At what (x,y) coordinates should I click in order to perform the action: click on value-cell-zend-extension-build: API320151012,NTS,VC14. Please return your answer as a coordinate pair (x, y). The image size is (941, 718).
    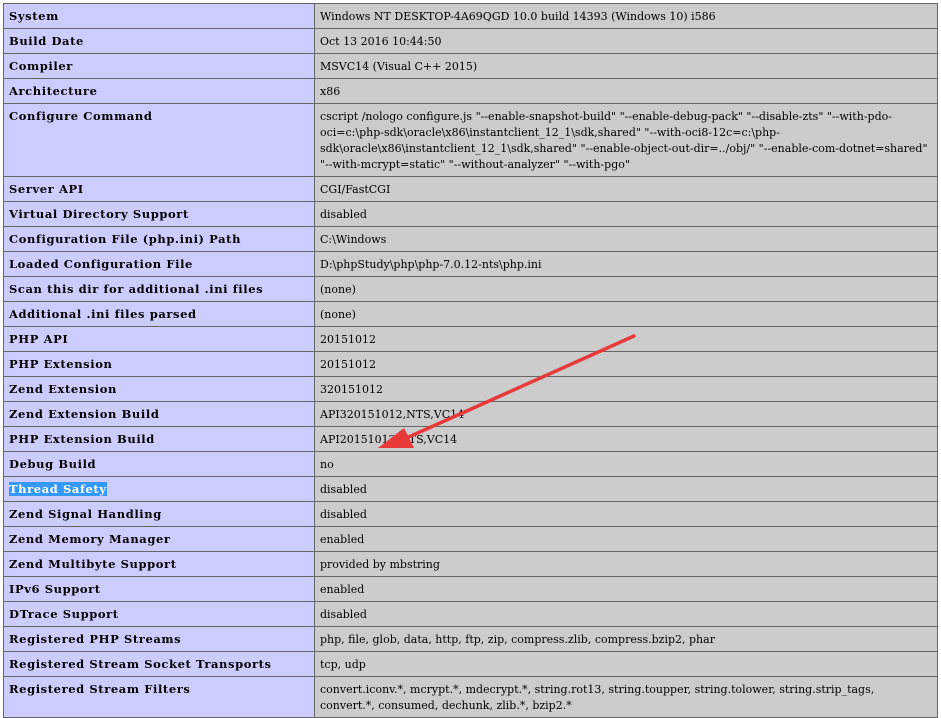
    Looking at the image, I should click on (626, 414).